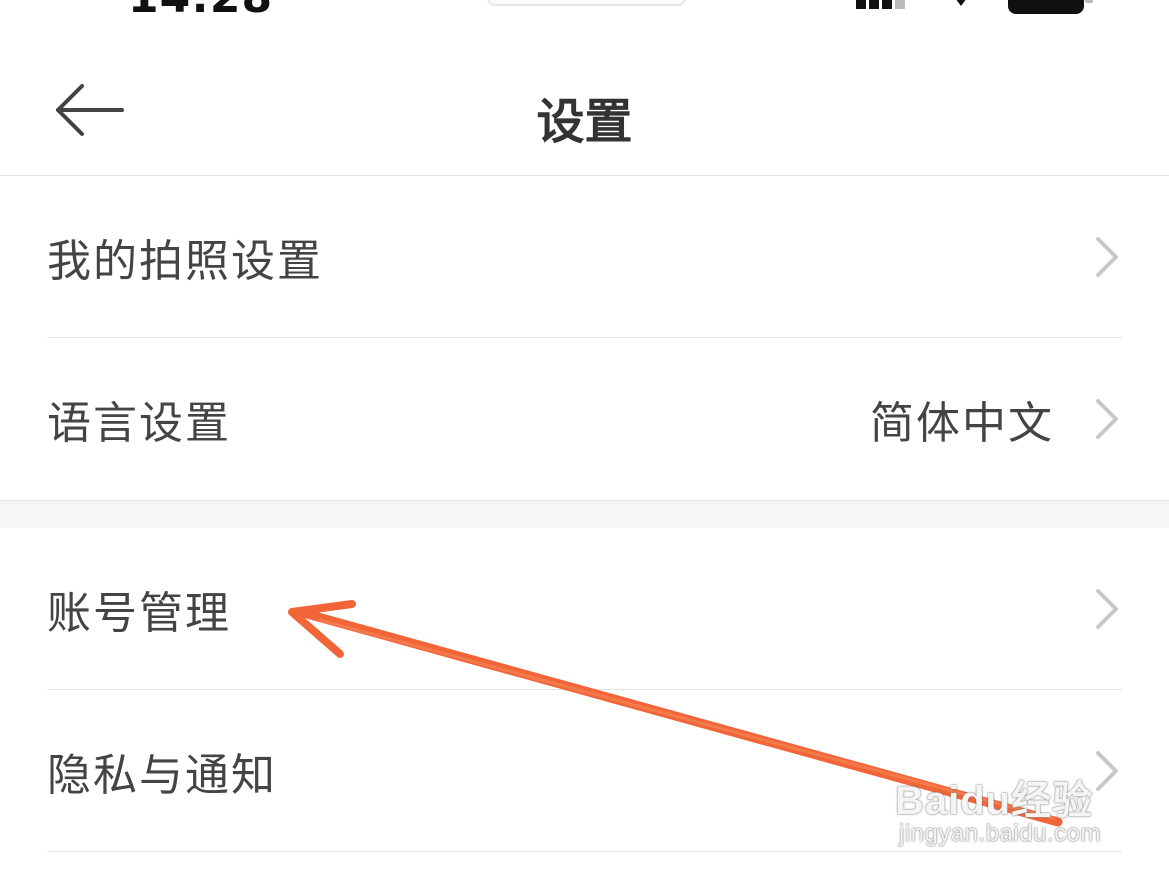  I want to click on navigation-bar: 设置, so click(584, 113).